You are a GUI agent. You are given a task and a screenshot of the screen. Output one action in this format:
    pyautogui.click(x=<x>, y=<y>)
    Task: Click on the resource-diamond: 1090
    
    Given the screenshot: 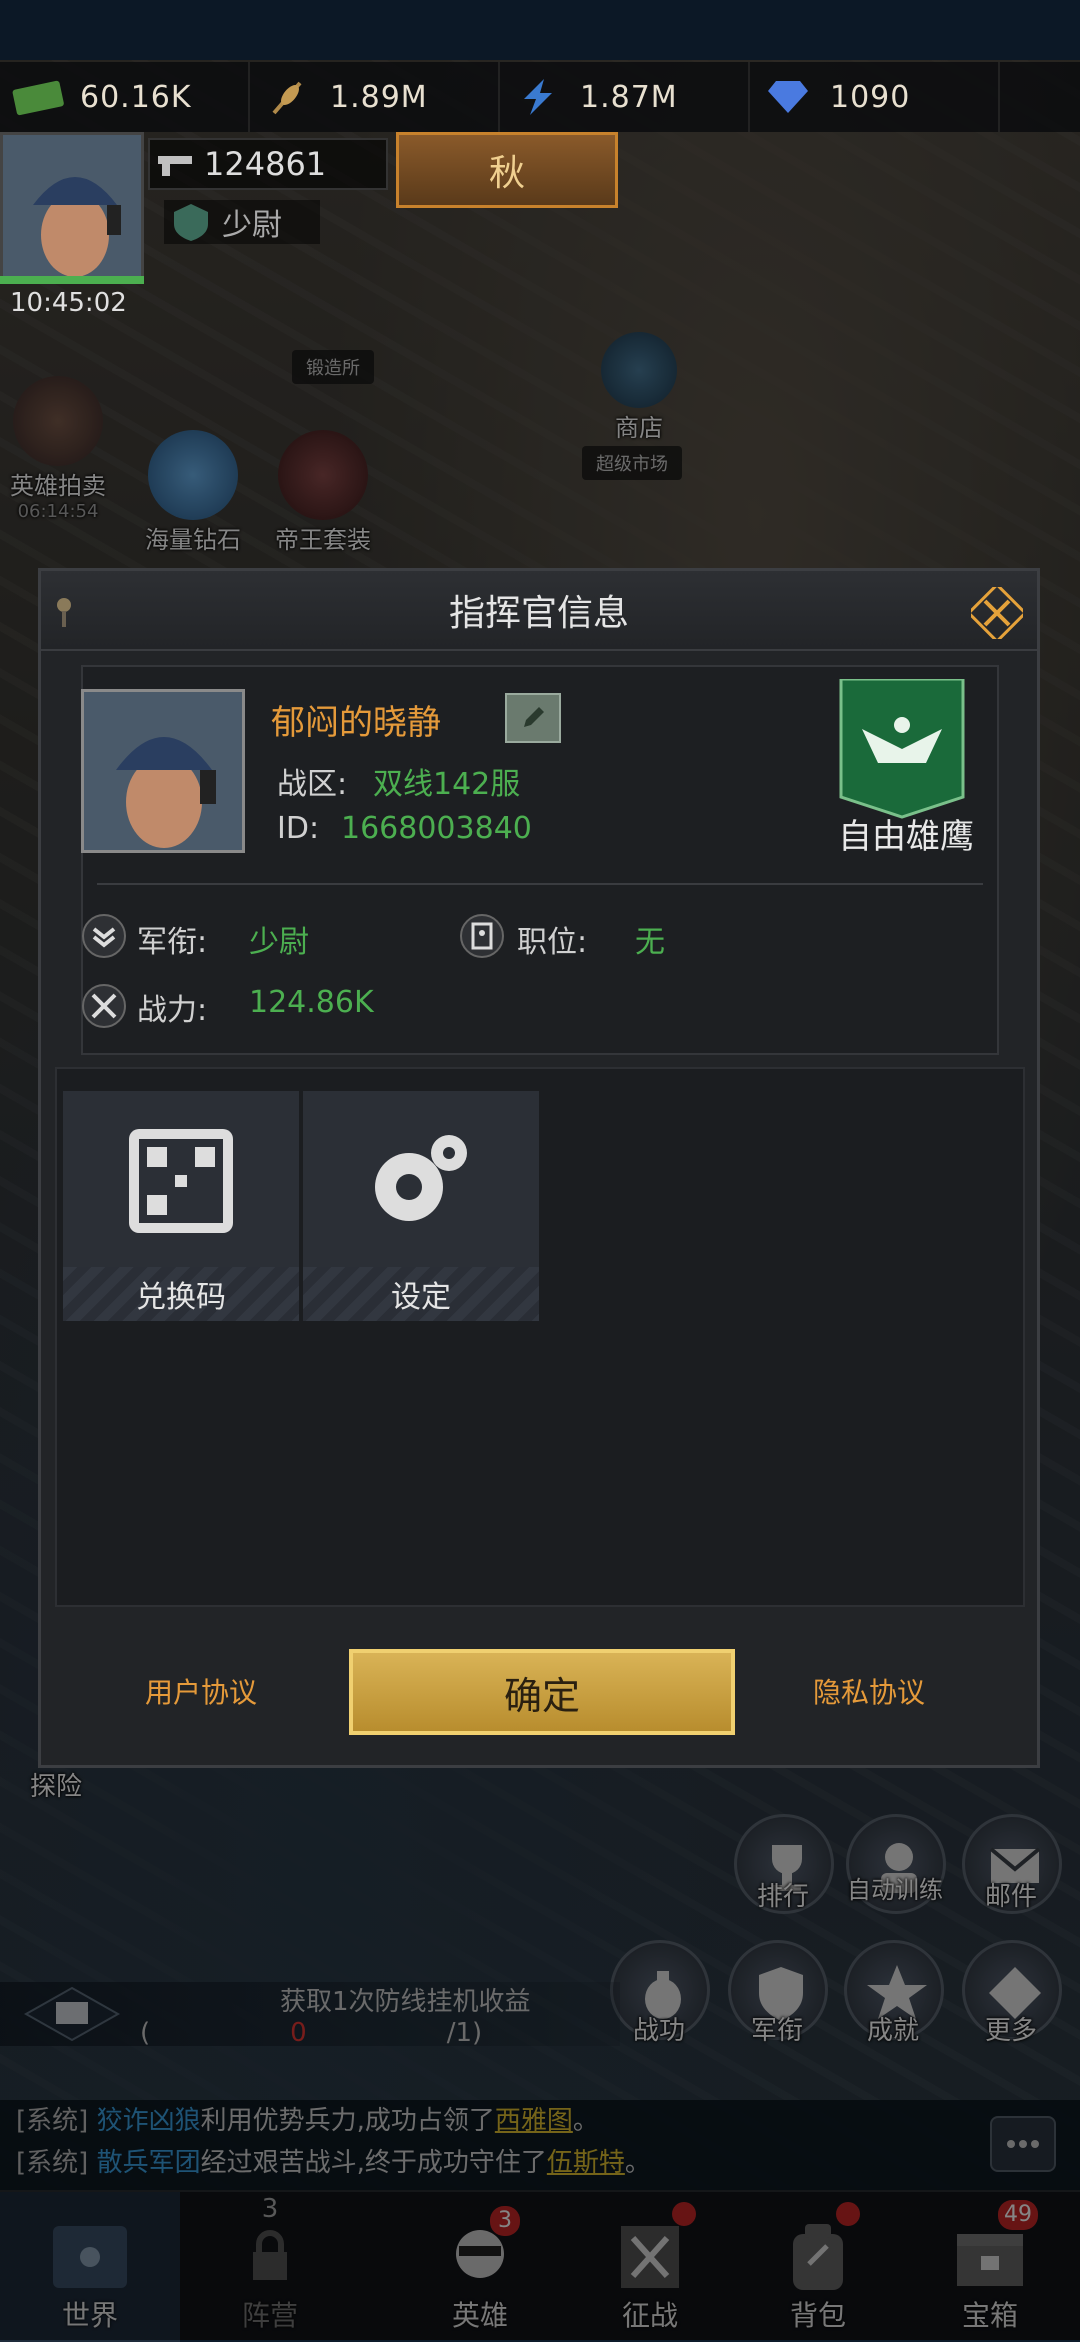 What is the action you would take?
    pyautogui.click(x=875, y=97)
    